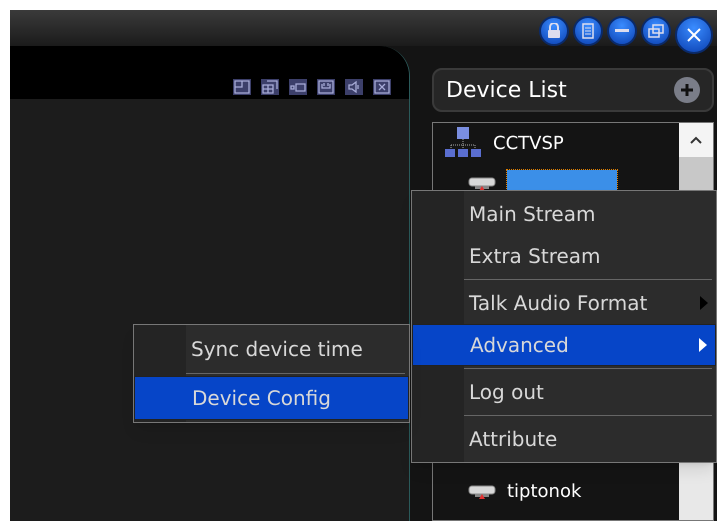  Describe the element at coordinates (564, 436) in the screenshot. I see `menu-item: Attribute` at that location.